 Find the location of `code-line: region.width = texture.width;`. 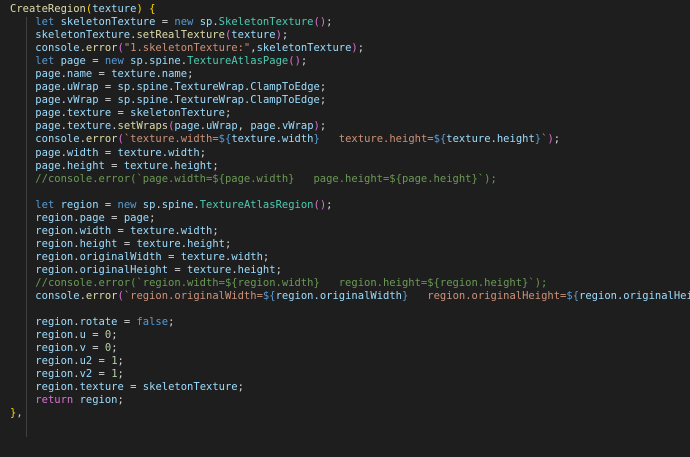

code-line: region.width = texture.width; is located at coordinates (350, 231).